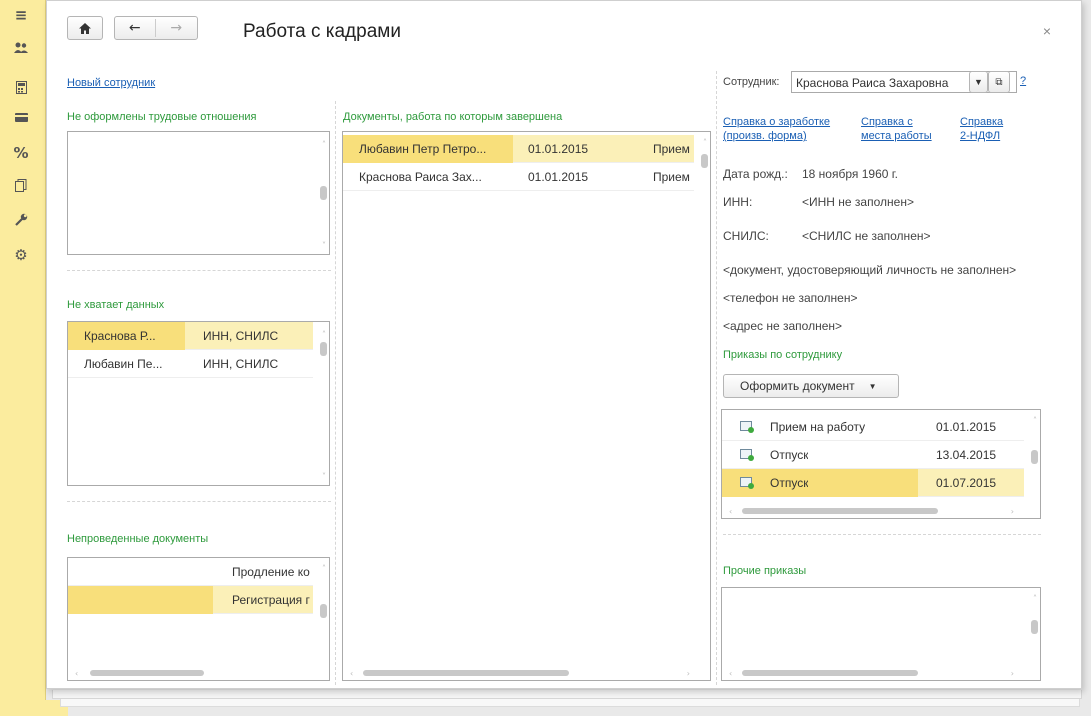 This screenshot has width=1091, height=716. Describe the element at coordinates (198, 193) in the screenshot. I see `no-contract-table: ˄ ˅` at that location.